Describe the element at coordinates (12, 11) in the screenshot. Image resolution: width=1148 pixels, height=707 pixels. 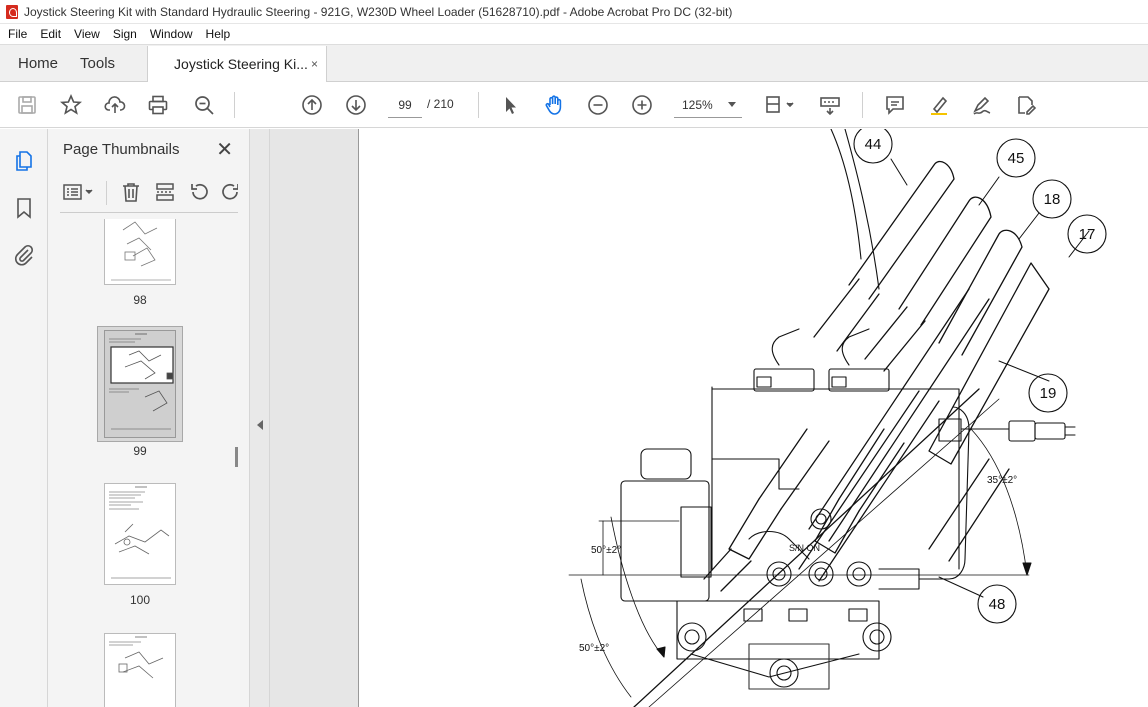
I see `acrobat-logo-icon` at that location.